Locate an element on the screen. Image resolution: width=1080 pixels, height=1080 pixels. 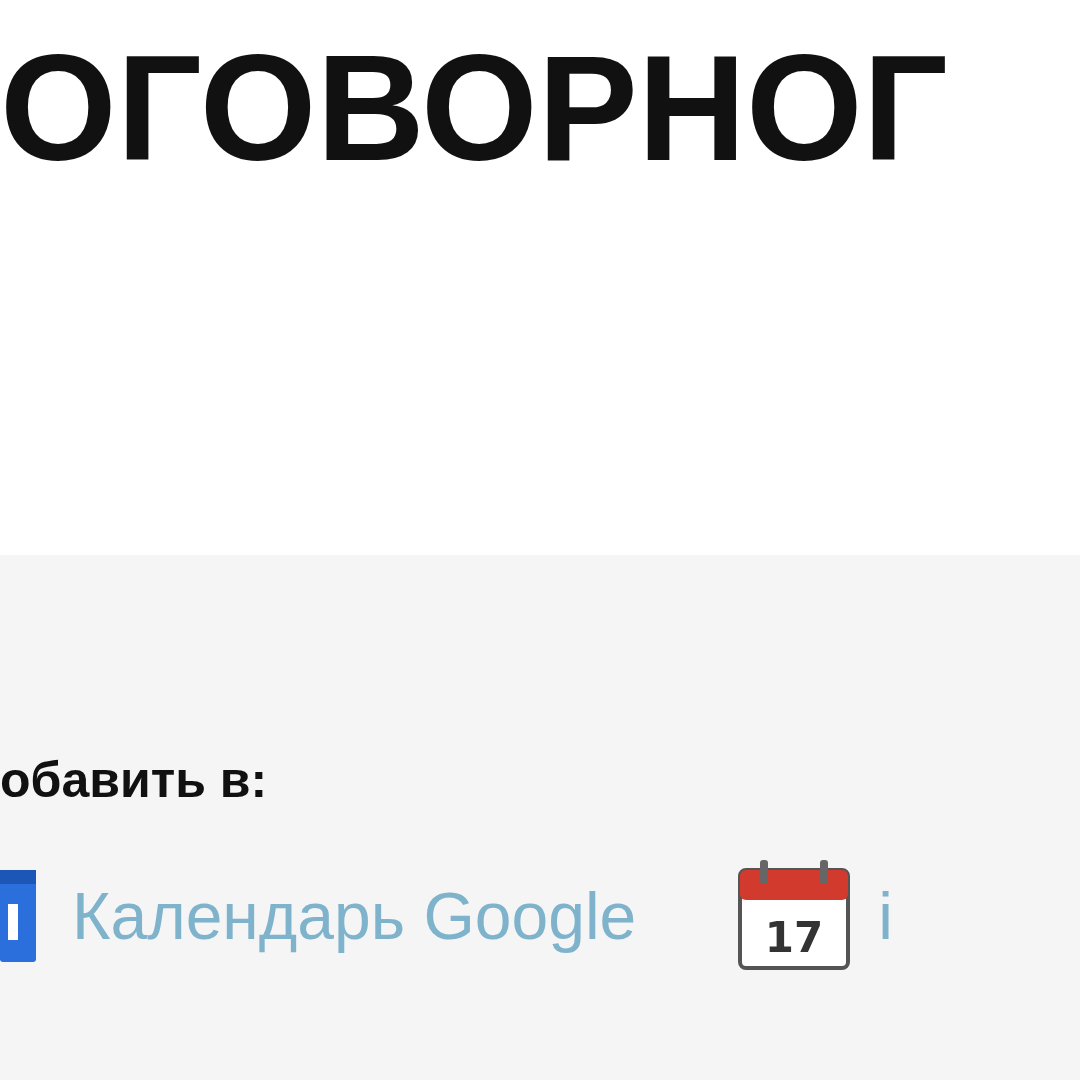
ical-link: i is located at coordinates (885, 916).